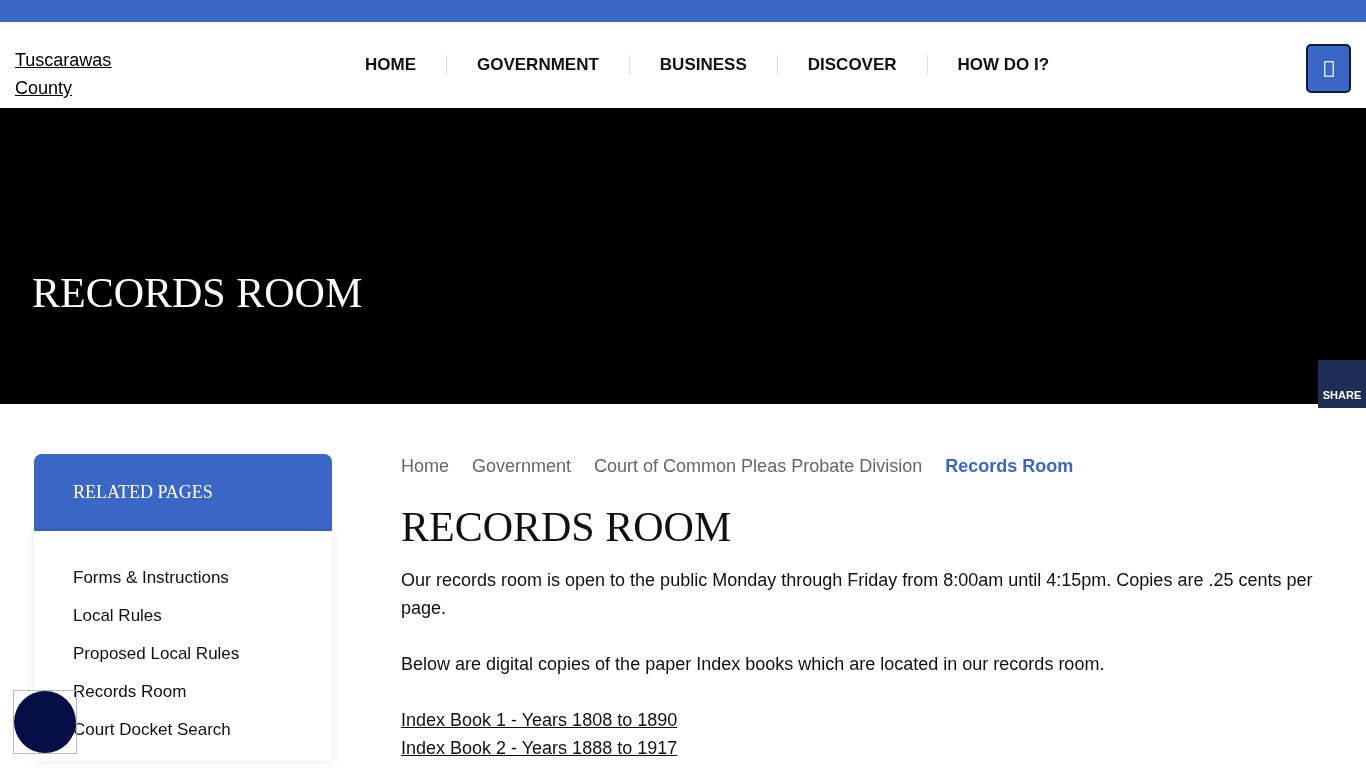  I want to click on nav-link: BUSINESS, so click(703, 65).